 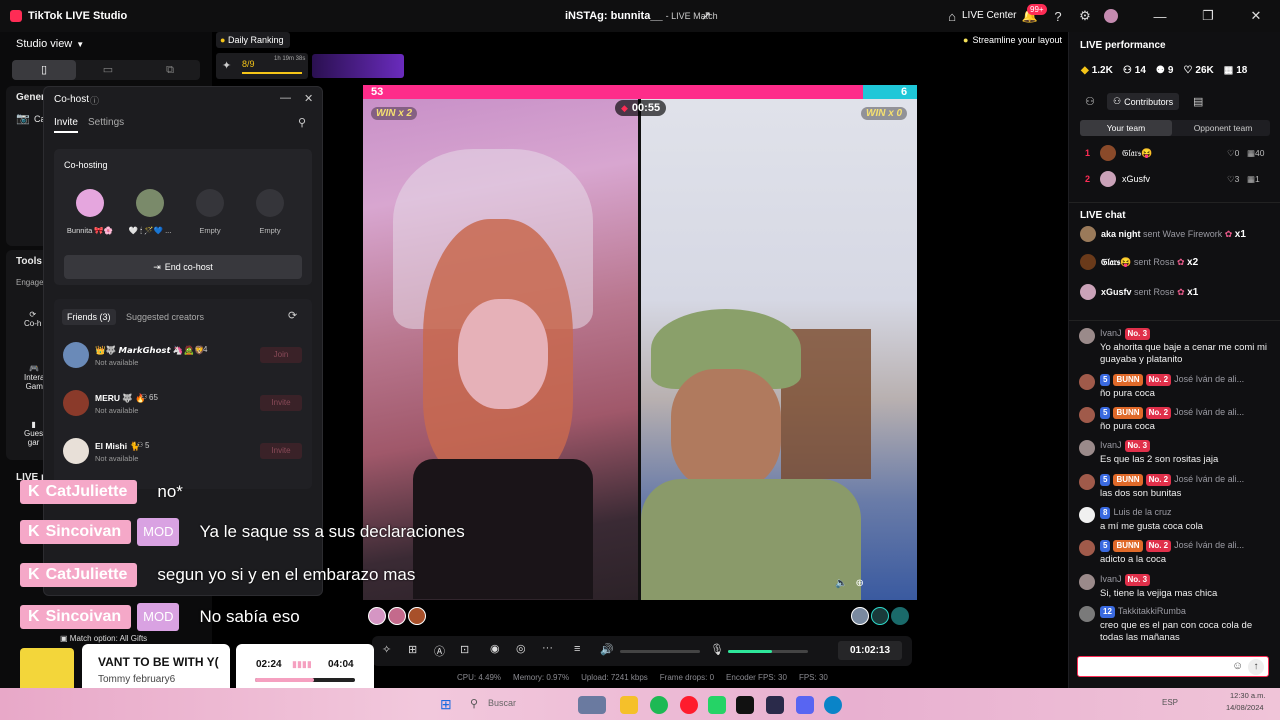 What do you see at coordinates (253, 40) in the screenshot?
I see `daily-ranking-button: ● Daily Ranking` at bounding box center [253, 40].